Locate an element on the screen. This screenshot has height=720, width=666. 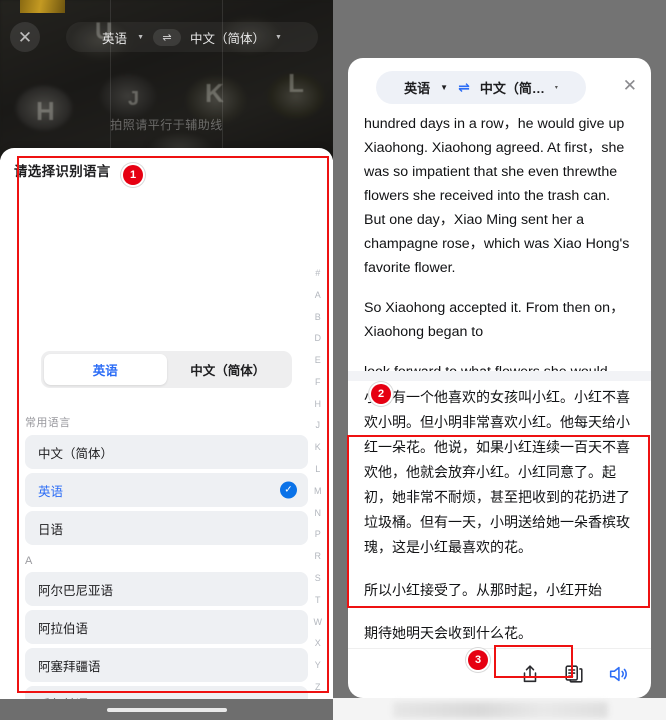
index-letter: M is located at coordinates (318, 491).